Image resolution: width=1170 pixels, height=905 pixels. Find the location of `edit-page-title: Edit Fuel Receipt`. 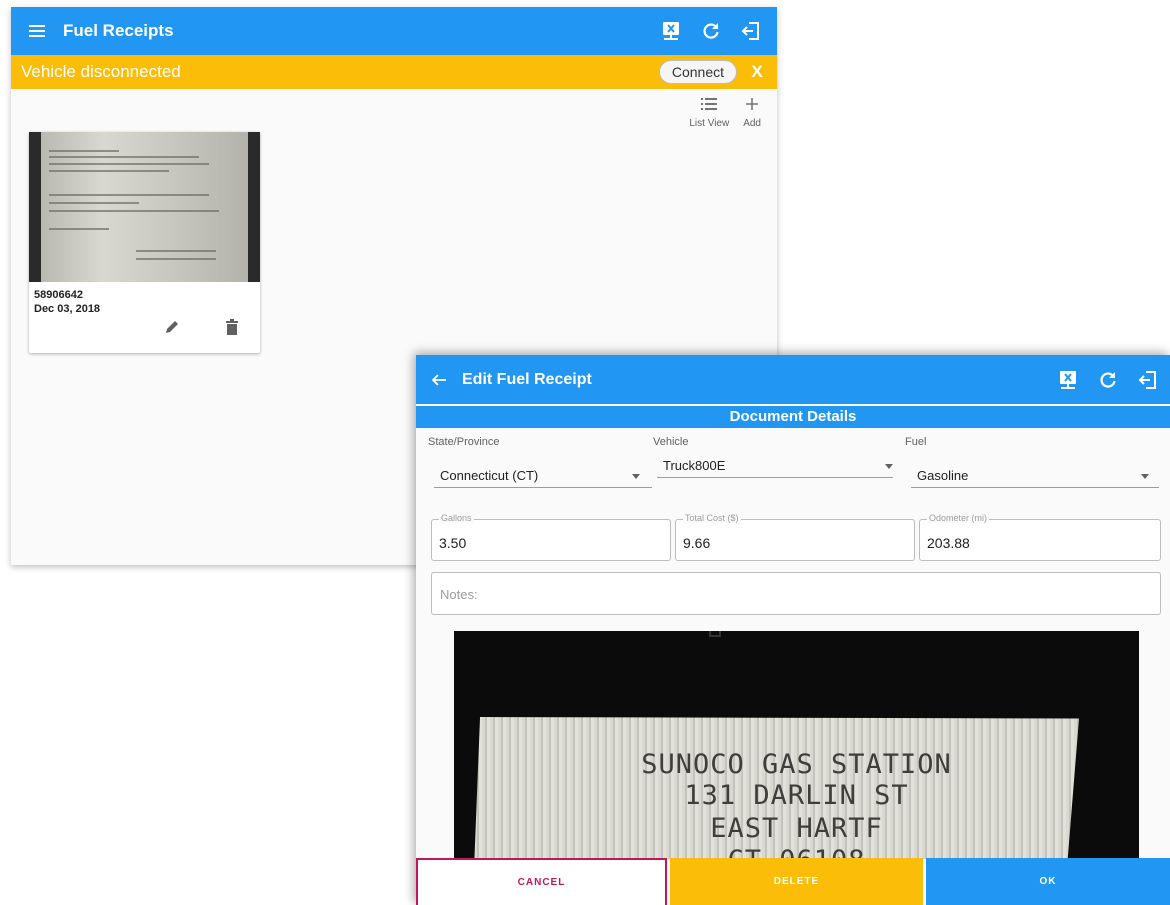

edit-page-title: Edit Fuel Receipt is located at coordinates (527, 379).